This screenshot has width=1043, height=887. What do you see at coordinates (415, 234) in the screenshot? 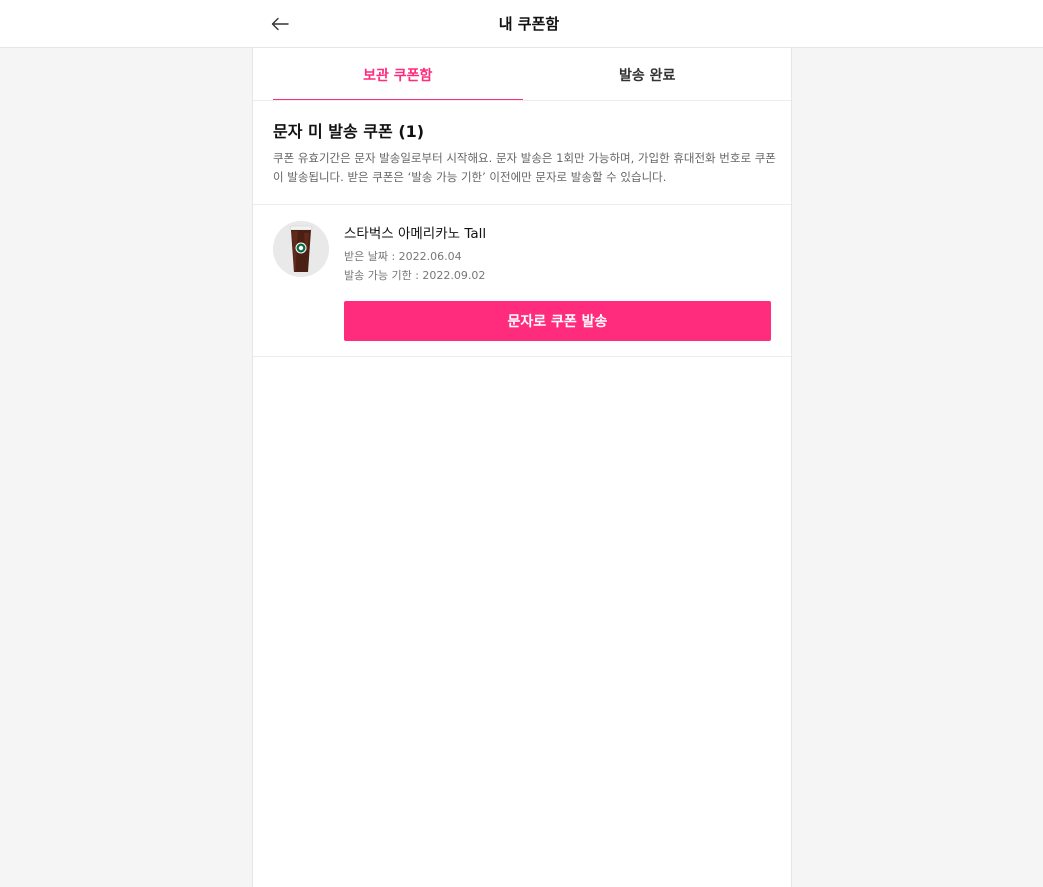
I see `coupon-name: 스타벅스 아메리카노 Tall` at bounding box center [415, 234].